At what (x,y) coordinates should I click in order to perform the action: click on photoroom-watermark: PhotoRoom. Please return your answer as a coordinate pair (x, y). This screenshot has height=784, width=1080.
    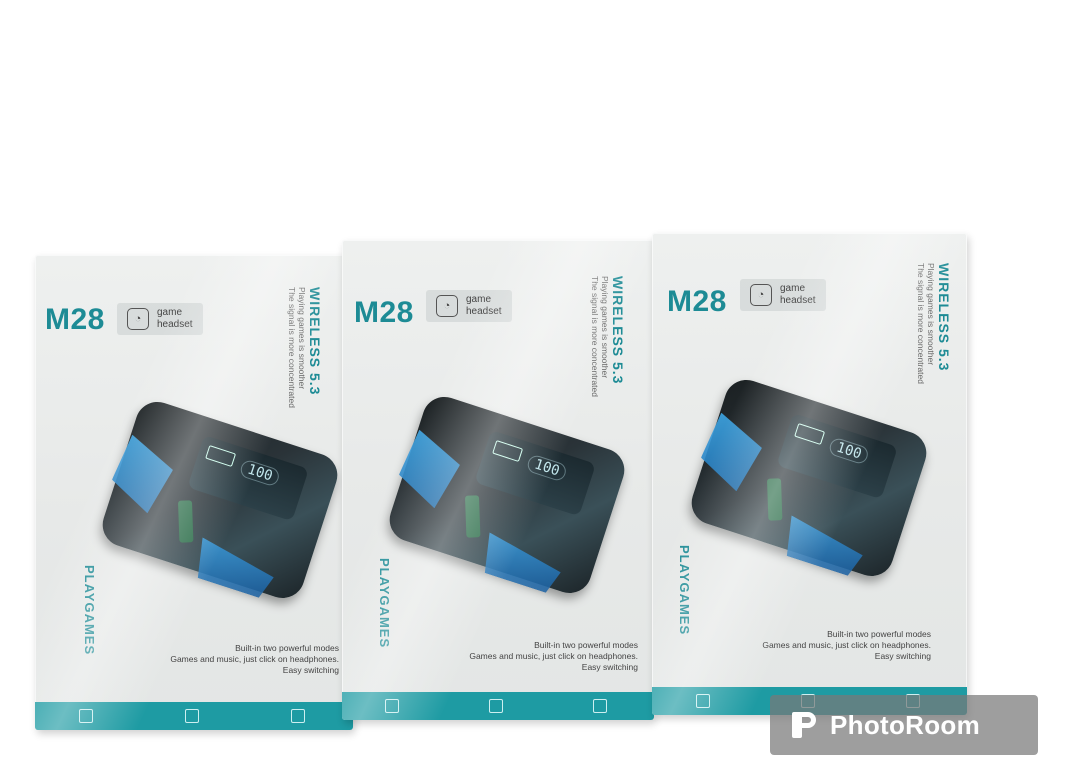
    Looking at the image, I should click on (904, 725).